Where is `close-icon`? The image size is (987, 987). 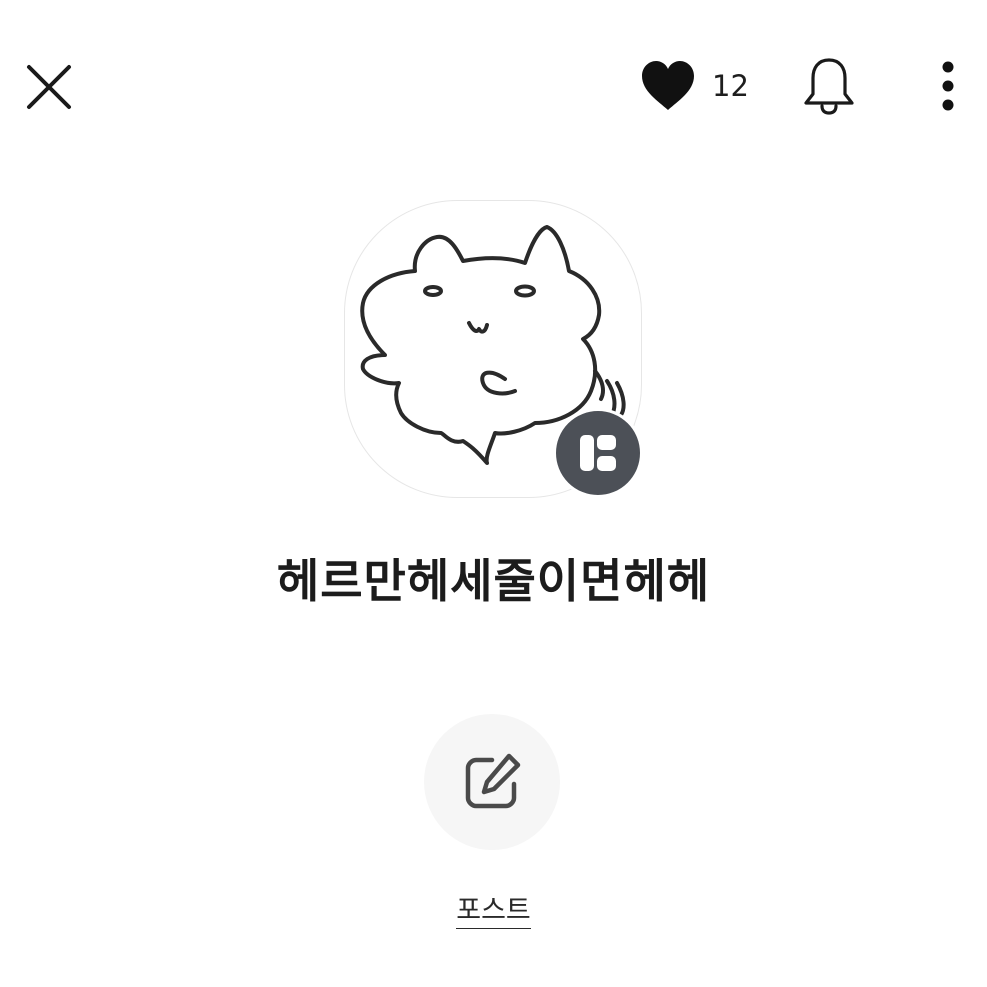
close-icon is located at coordinates (49, 87).